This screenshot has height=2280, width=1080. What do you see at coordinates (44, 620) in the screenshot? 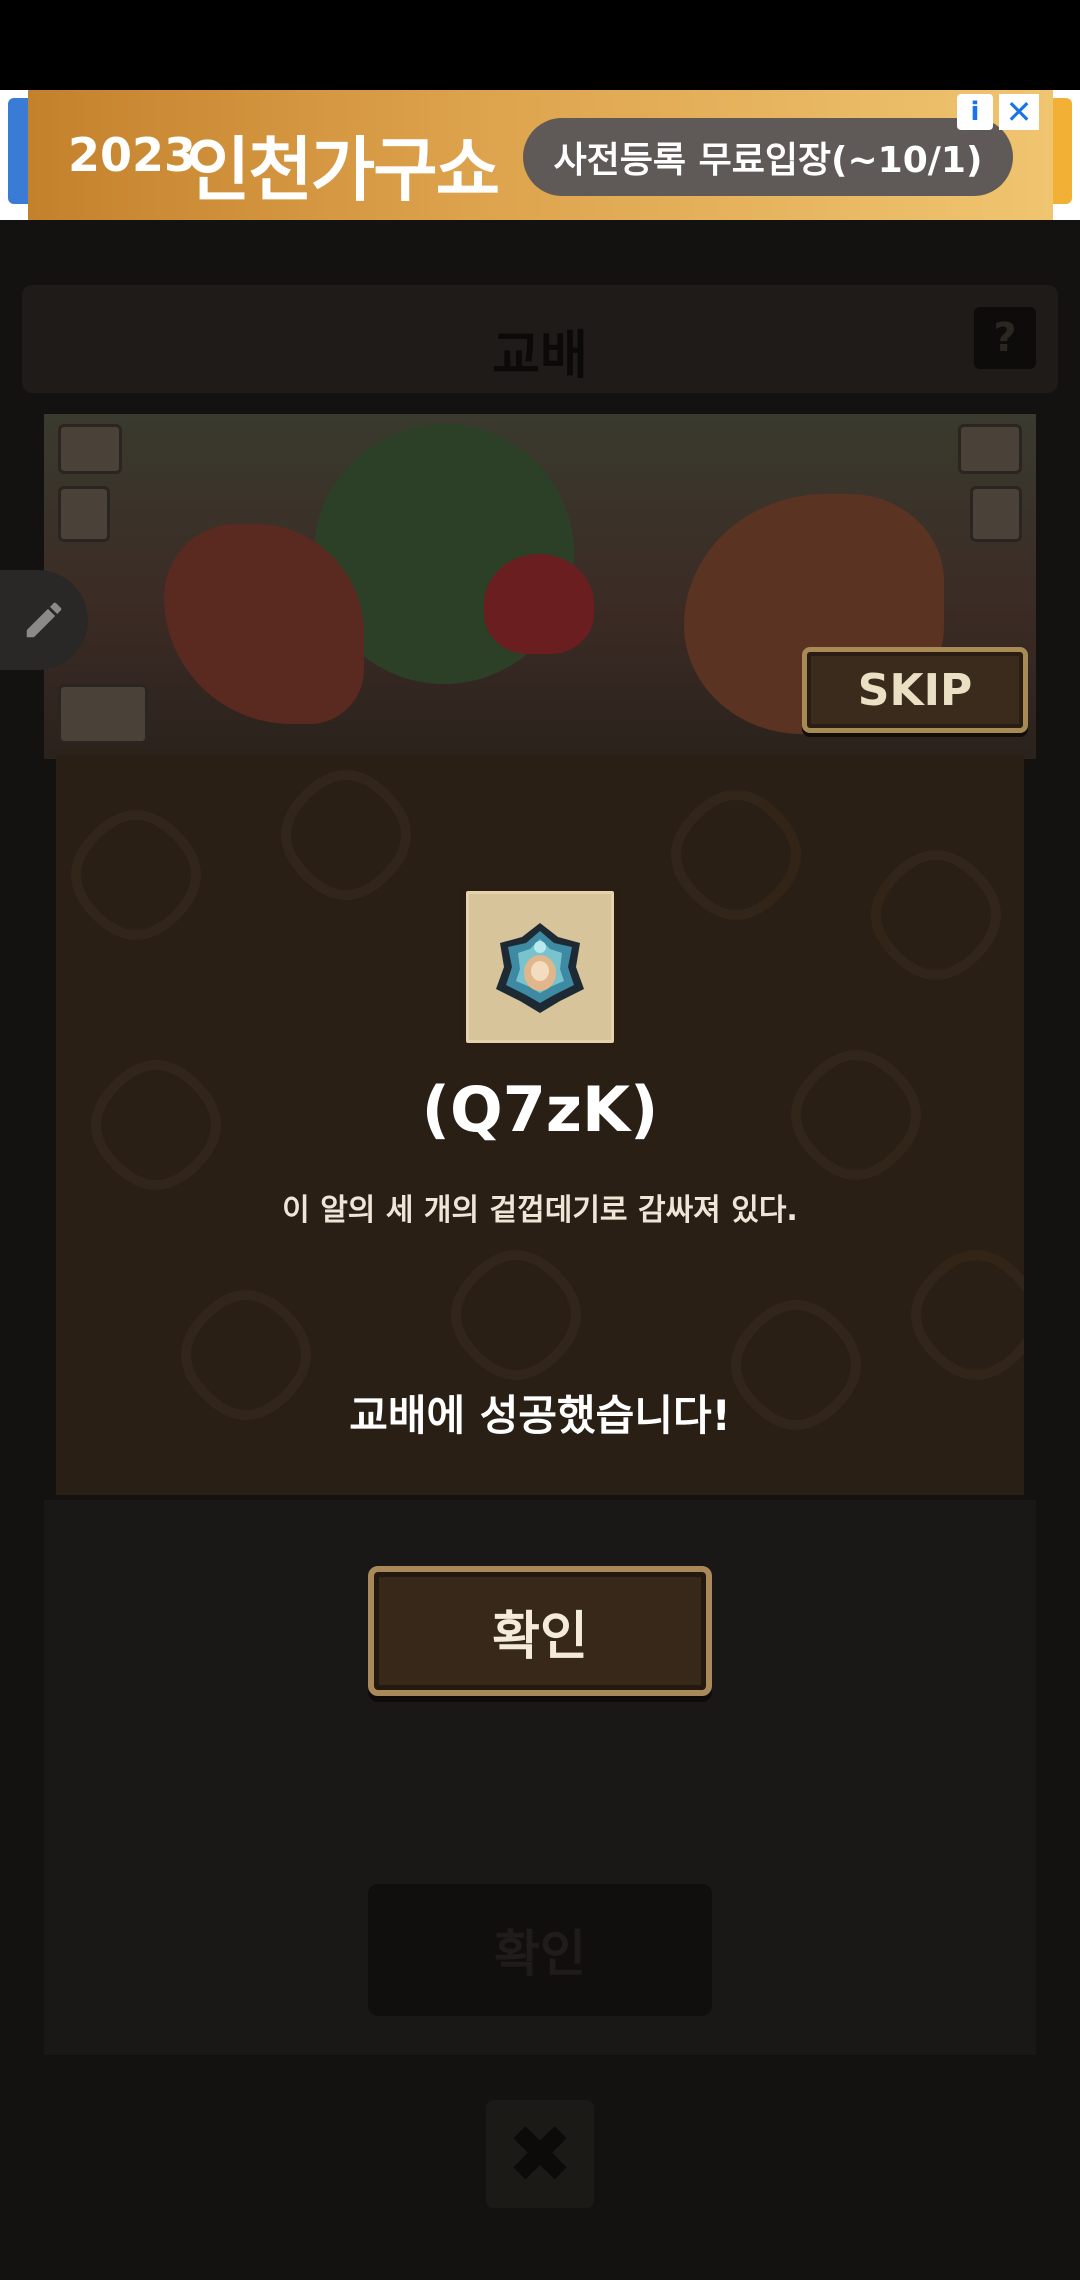
I see `pencil-icon` at bounding box center [44, 620].